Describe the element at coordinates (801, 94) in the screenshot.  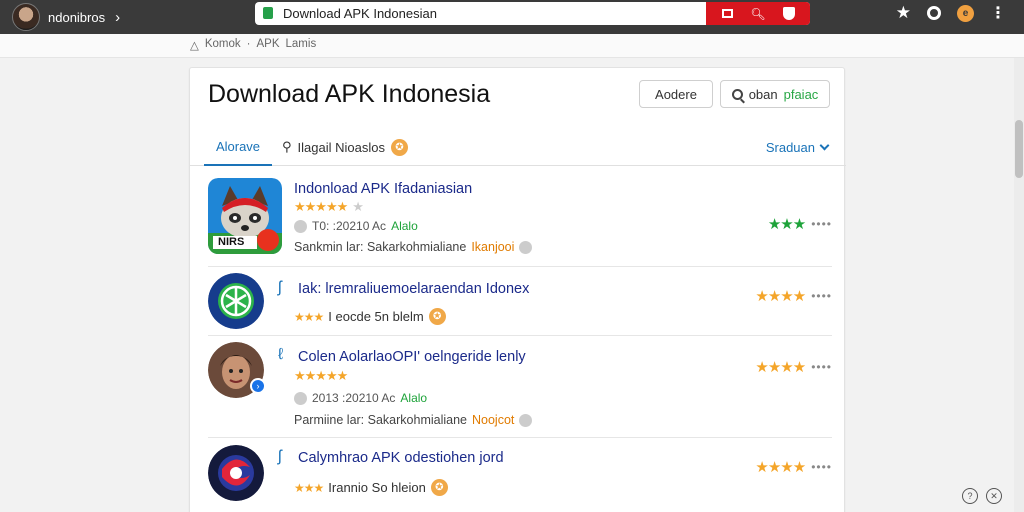
I see `search-button-highlight: pfaiac` at that location.